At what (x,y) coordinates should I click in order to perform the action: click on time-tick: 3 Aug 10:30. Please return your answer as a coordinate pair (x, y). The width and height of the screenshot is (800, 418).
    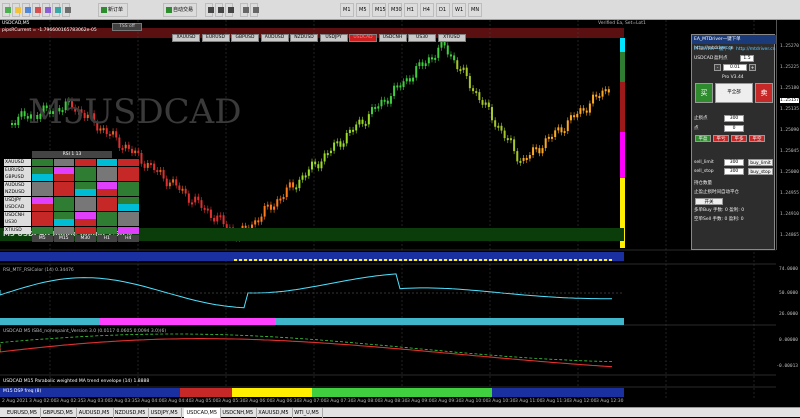
    Looking at the image, I should click on (502, 401).